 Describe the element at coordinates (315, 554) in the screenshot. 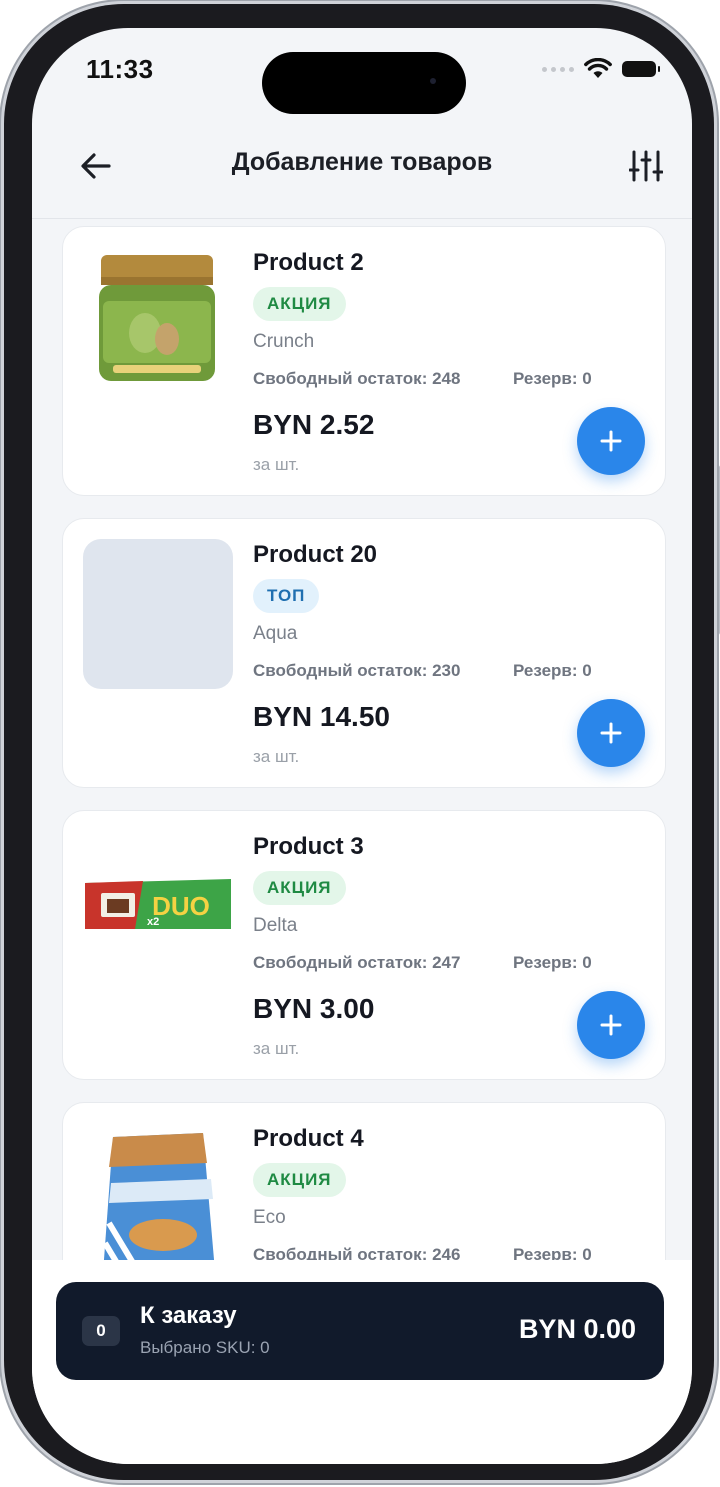

I see `product-name: Product 20` at that location.